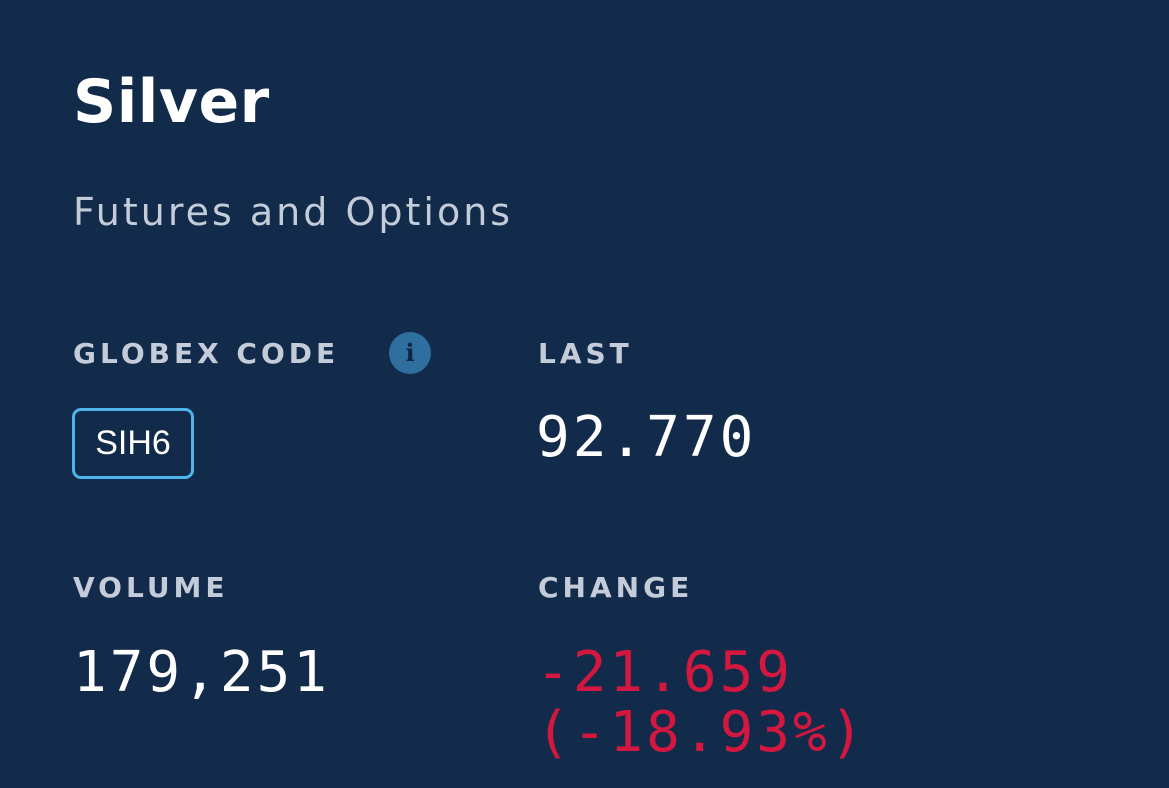  I want to click on instrument-subtitle: Futures and Options, so click(293, 212).